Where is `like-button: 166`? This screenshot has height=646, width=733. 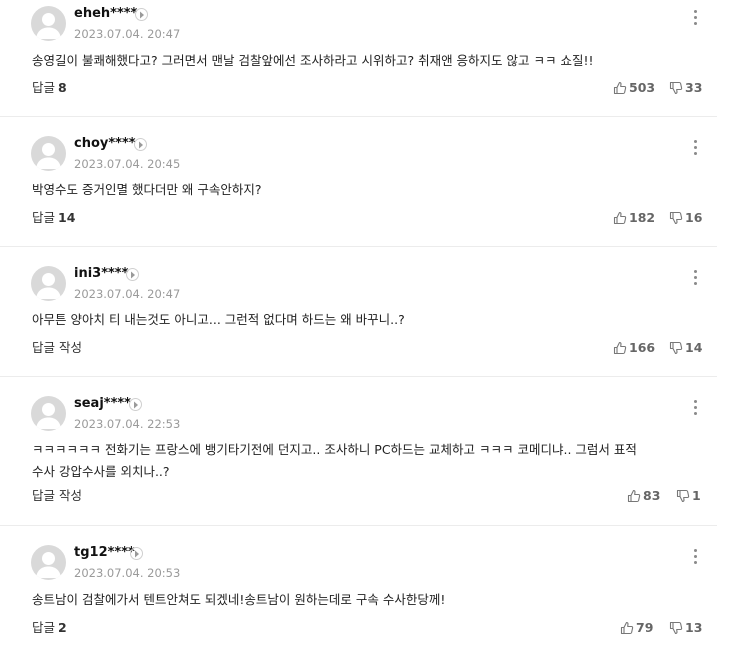 like-button: 166 is located at coordinates (634, 348).